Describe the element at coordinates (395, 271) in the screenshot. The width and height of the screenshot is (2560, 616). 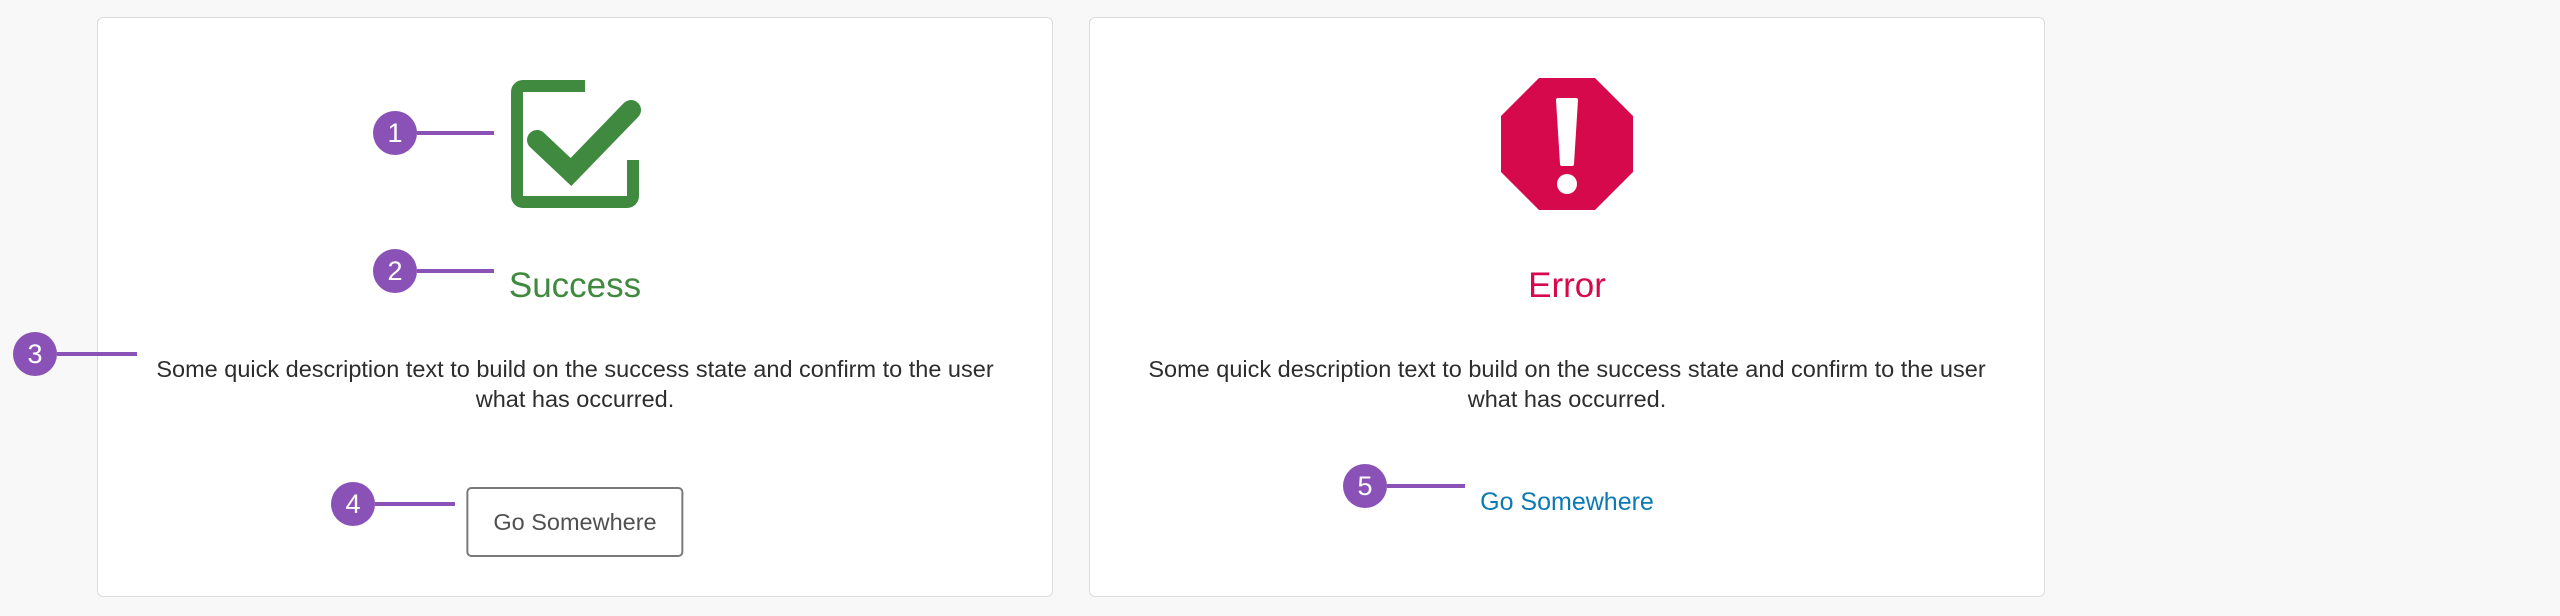
I see `callout-badge-2: 2` at that location.